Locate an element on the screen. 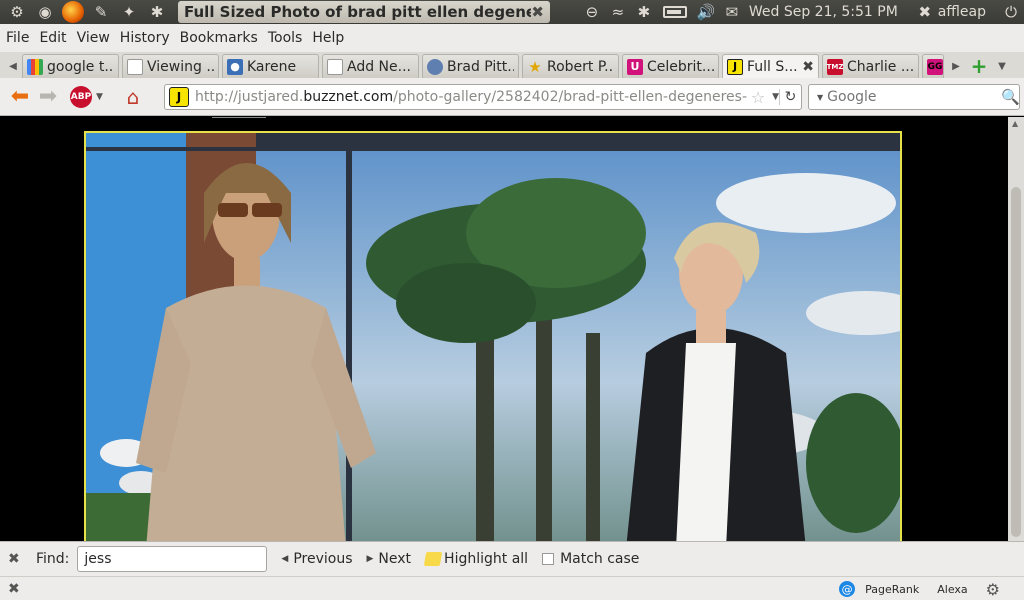 The width and height of the screenshot is (1024, 600). adblock-dropdown-icon: ▼ is located at coordinates (99, 97).